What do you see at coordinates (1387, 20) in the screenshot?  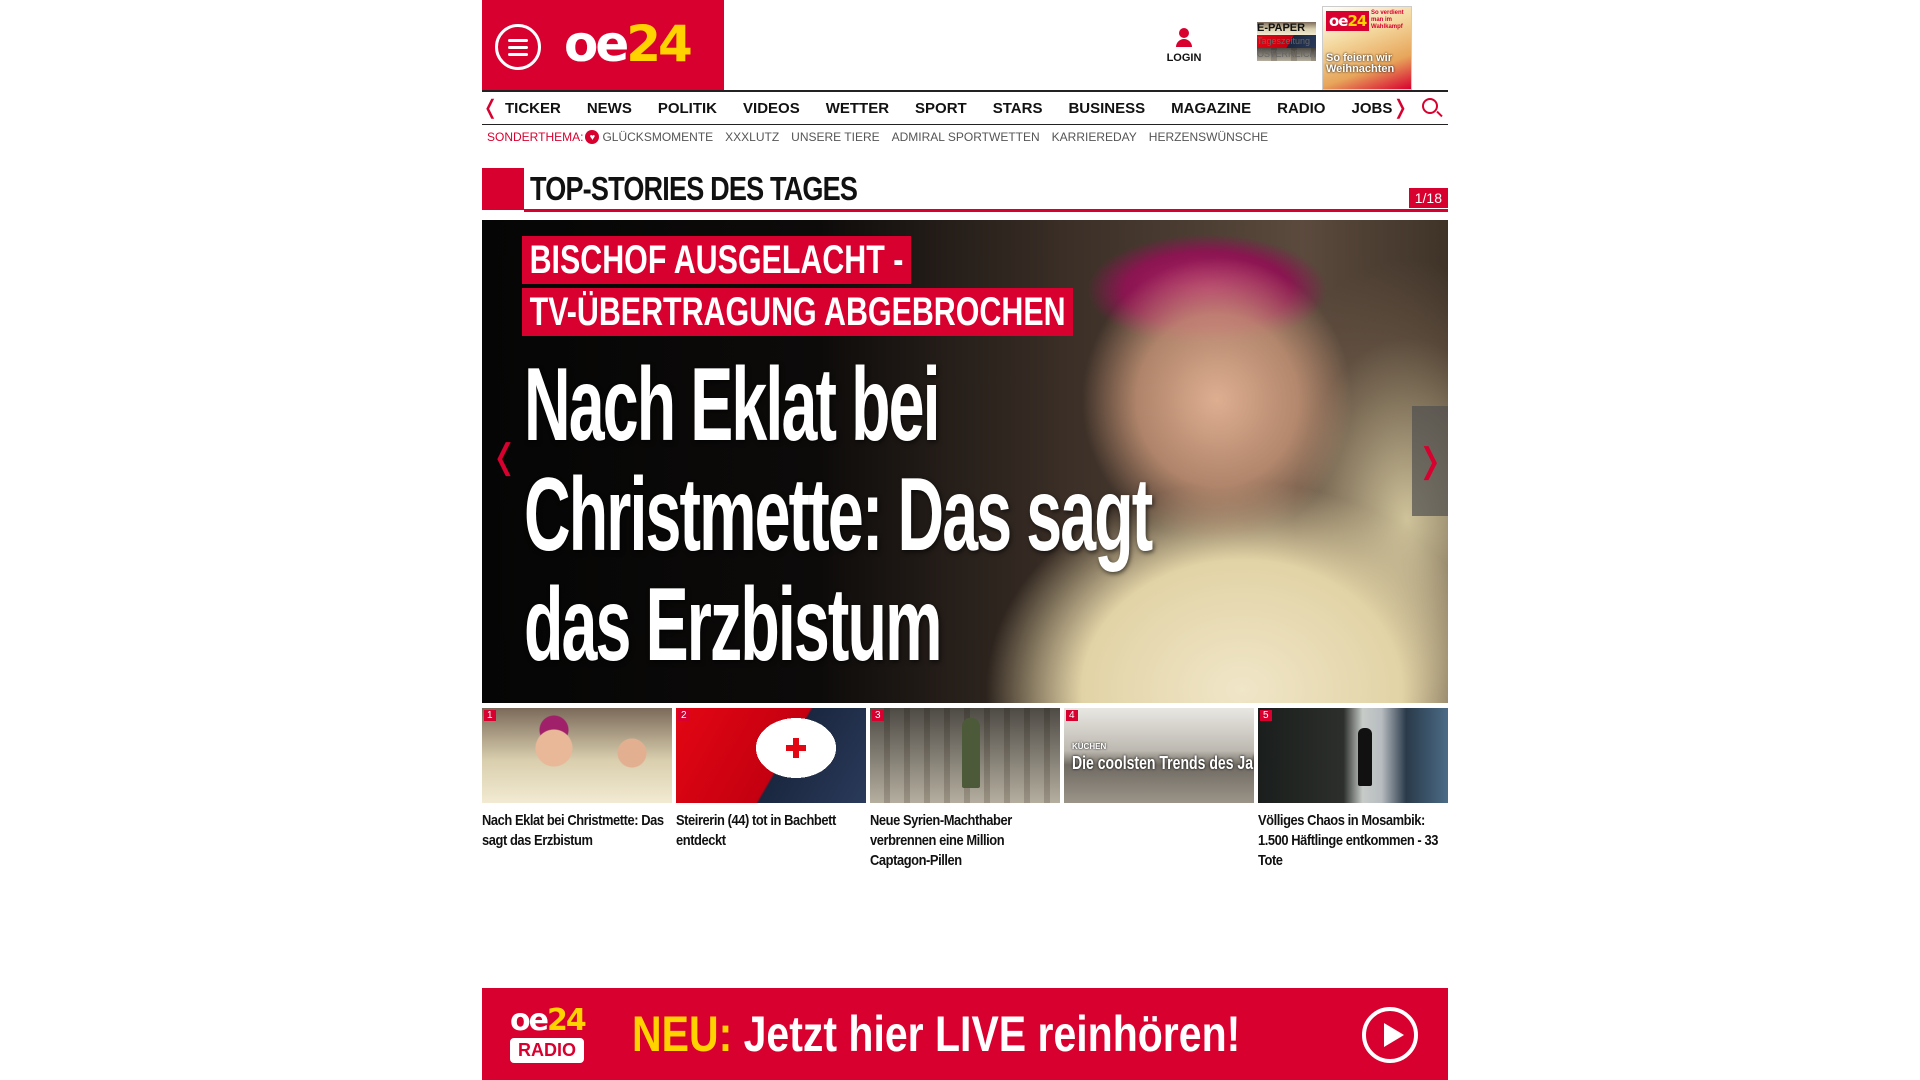 I see `cover-top-text: So verdient man im Wahlkampf` at bounding box center [1387, 20].